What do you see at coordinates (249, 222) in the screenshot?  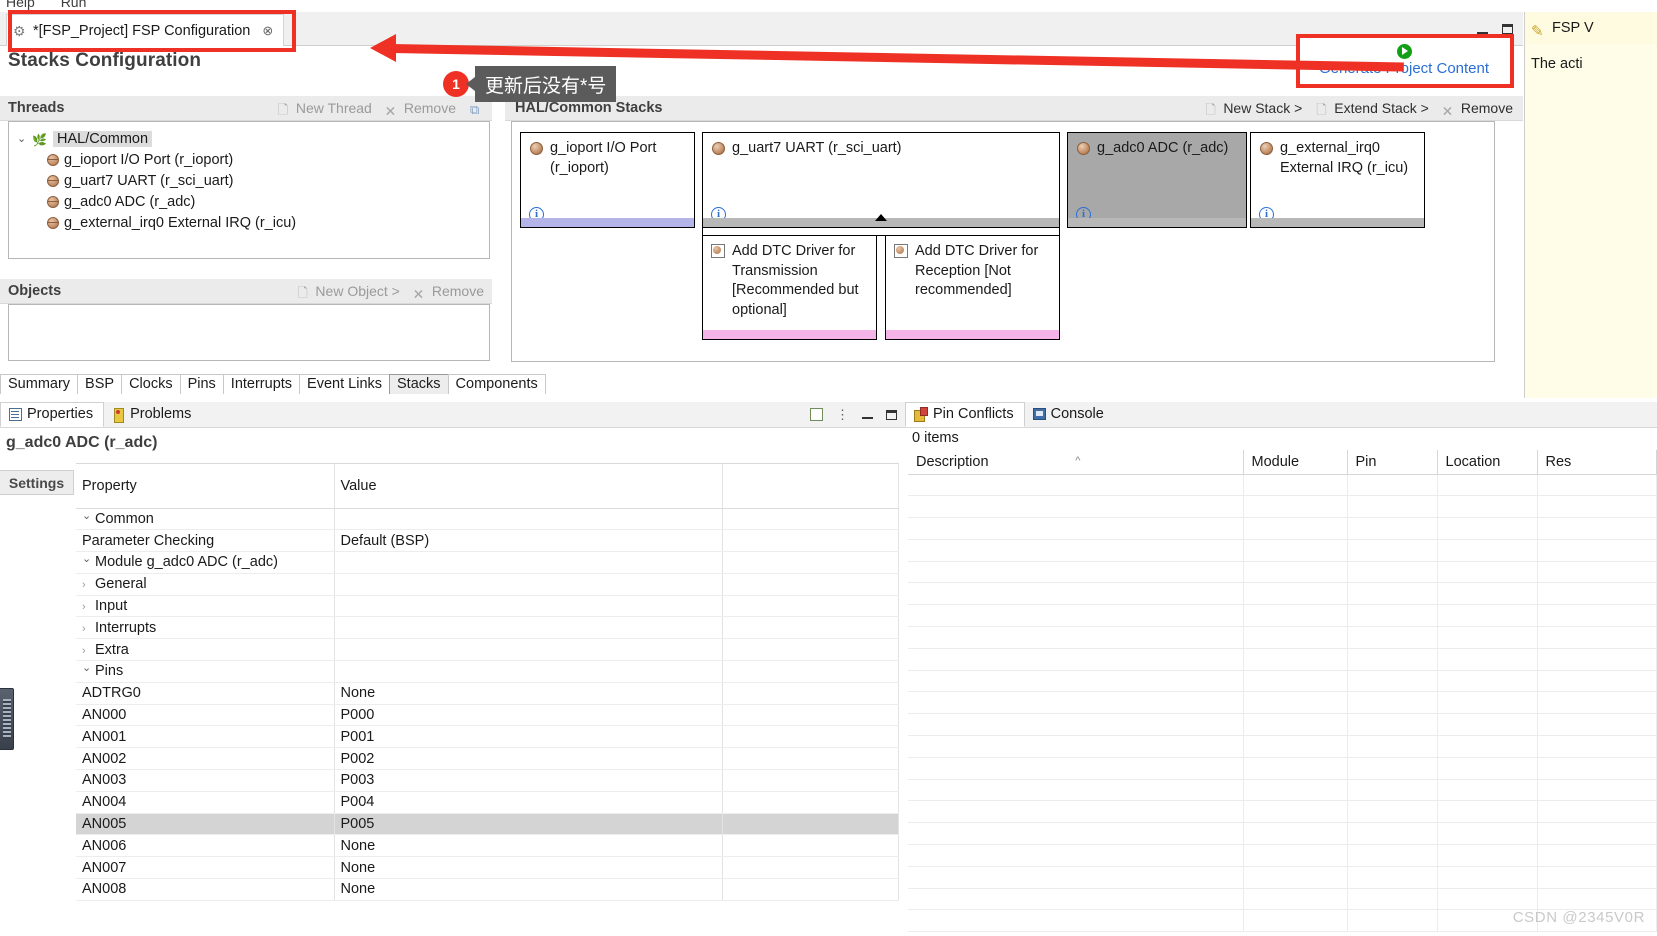 I see `tree-node-external-irq0: g_external_irq0 External IRQ (r_icu)` at bounding box center [249, 222].